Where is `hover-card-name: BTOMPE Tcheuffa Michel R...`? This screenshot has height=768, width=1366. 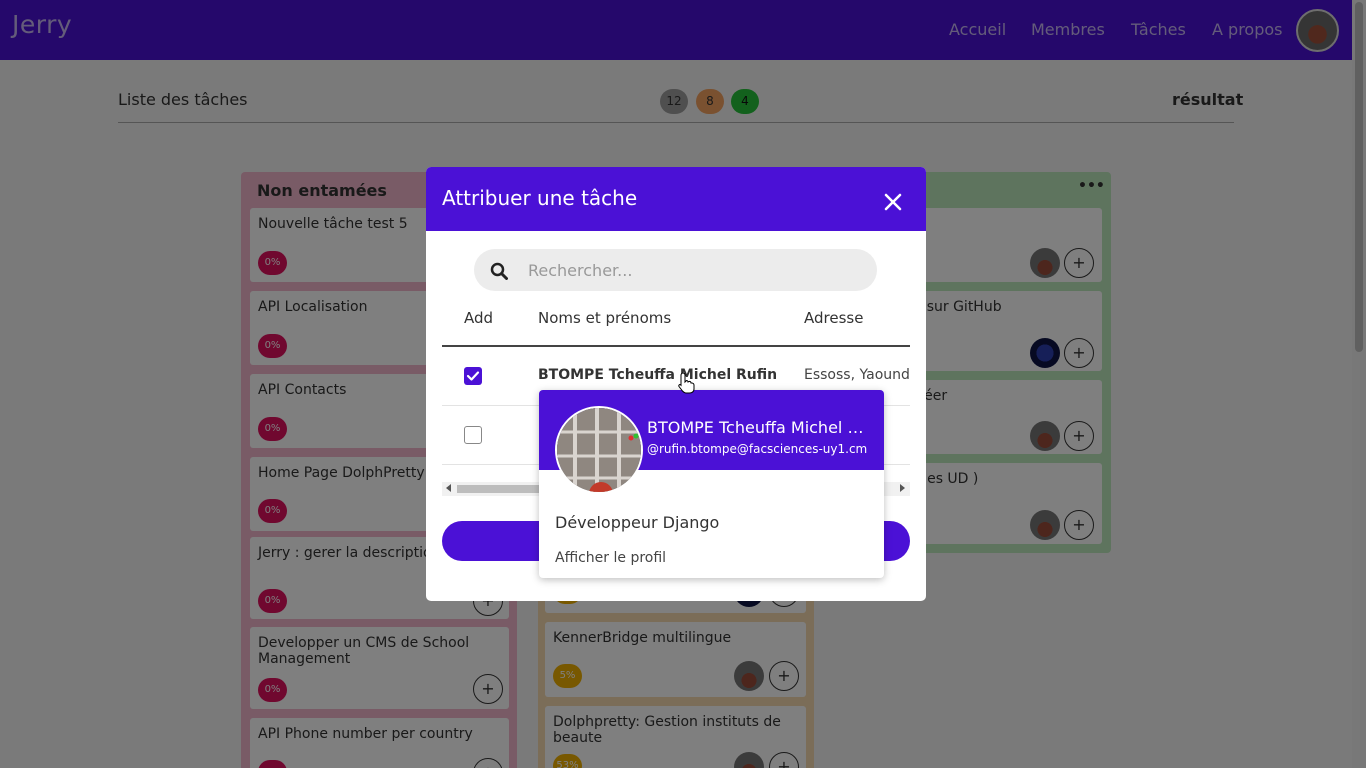 hover-card-name: BTOMPE Tcheuffa Michel R... is located at coordinates (759, 427).